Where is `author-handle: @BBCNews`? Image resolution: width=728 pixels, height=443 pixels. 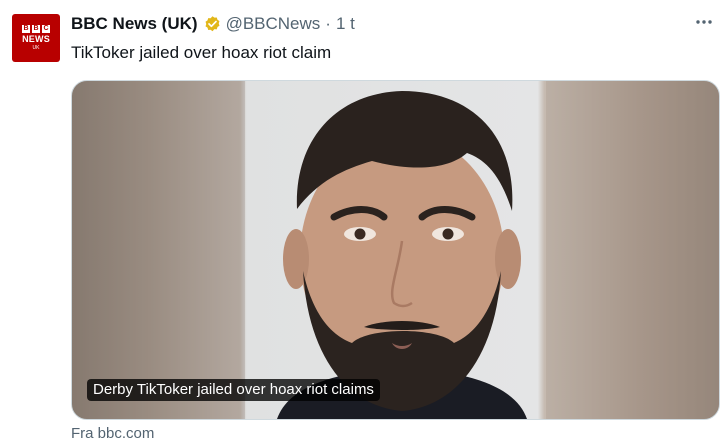
author-handle: @BBCNews is located at coordinates (273, 24).